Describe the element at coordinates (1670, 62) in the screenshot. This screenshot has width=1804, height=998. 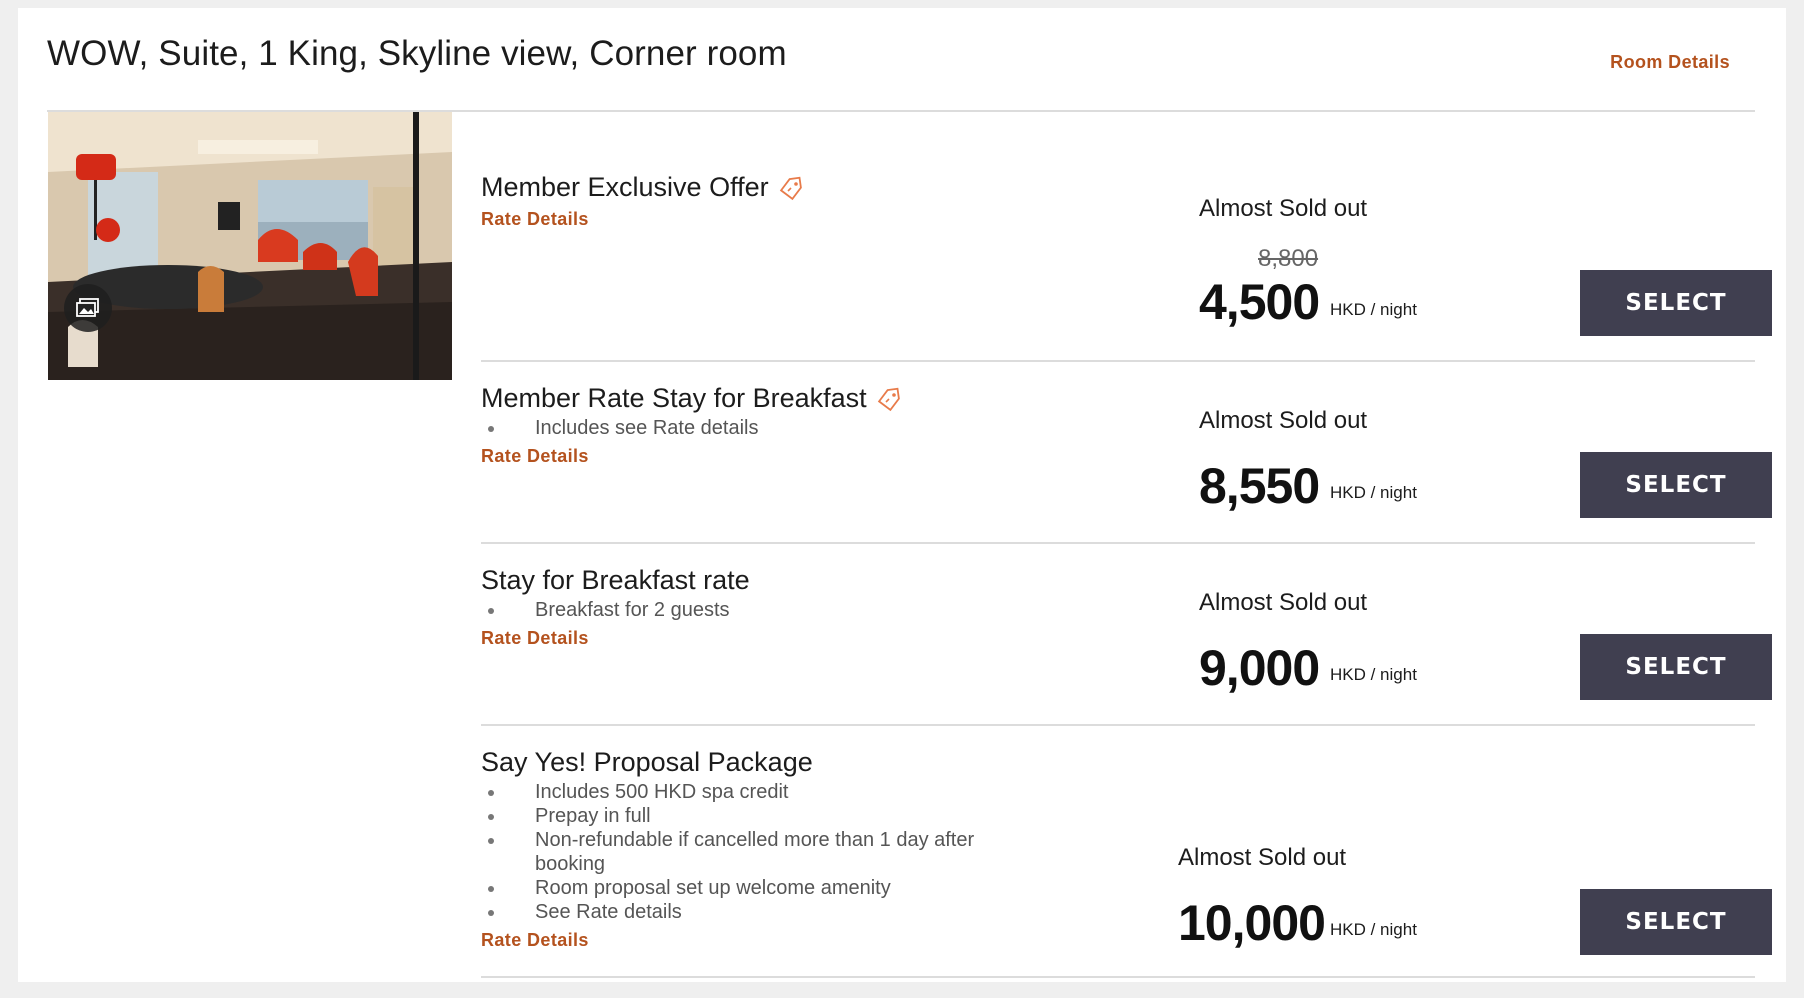
I see `room-details-link: Room Details` at that location.